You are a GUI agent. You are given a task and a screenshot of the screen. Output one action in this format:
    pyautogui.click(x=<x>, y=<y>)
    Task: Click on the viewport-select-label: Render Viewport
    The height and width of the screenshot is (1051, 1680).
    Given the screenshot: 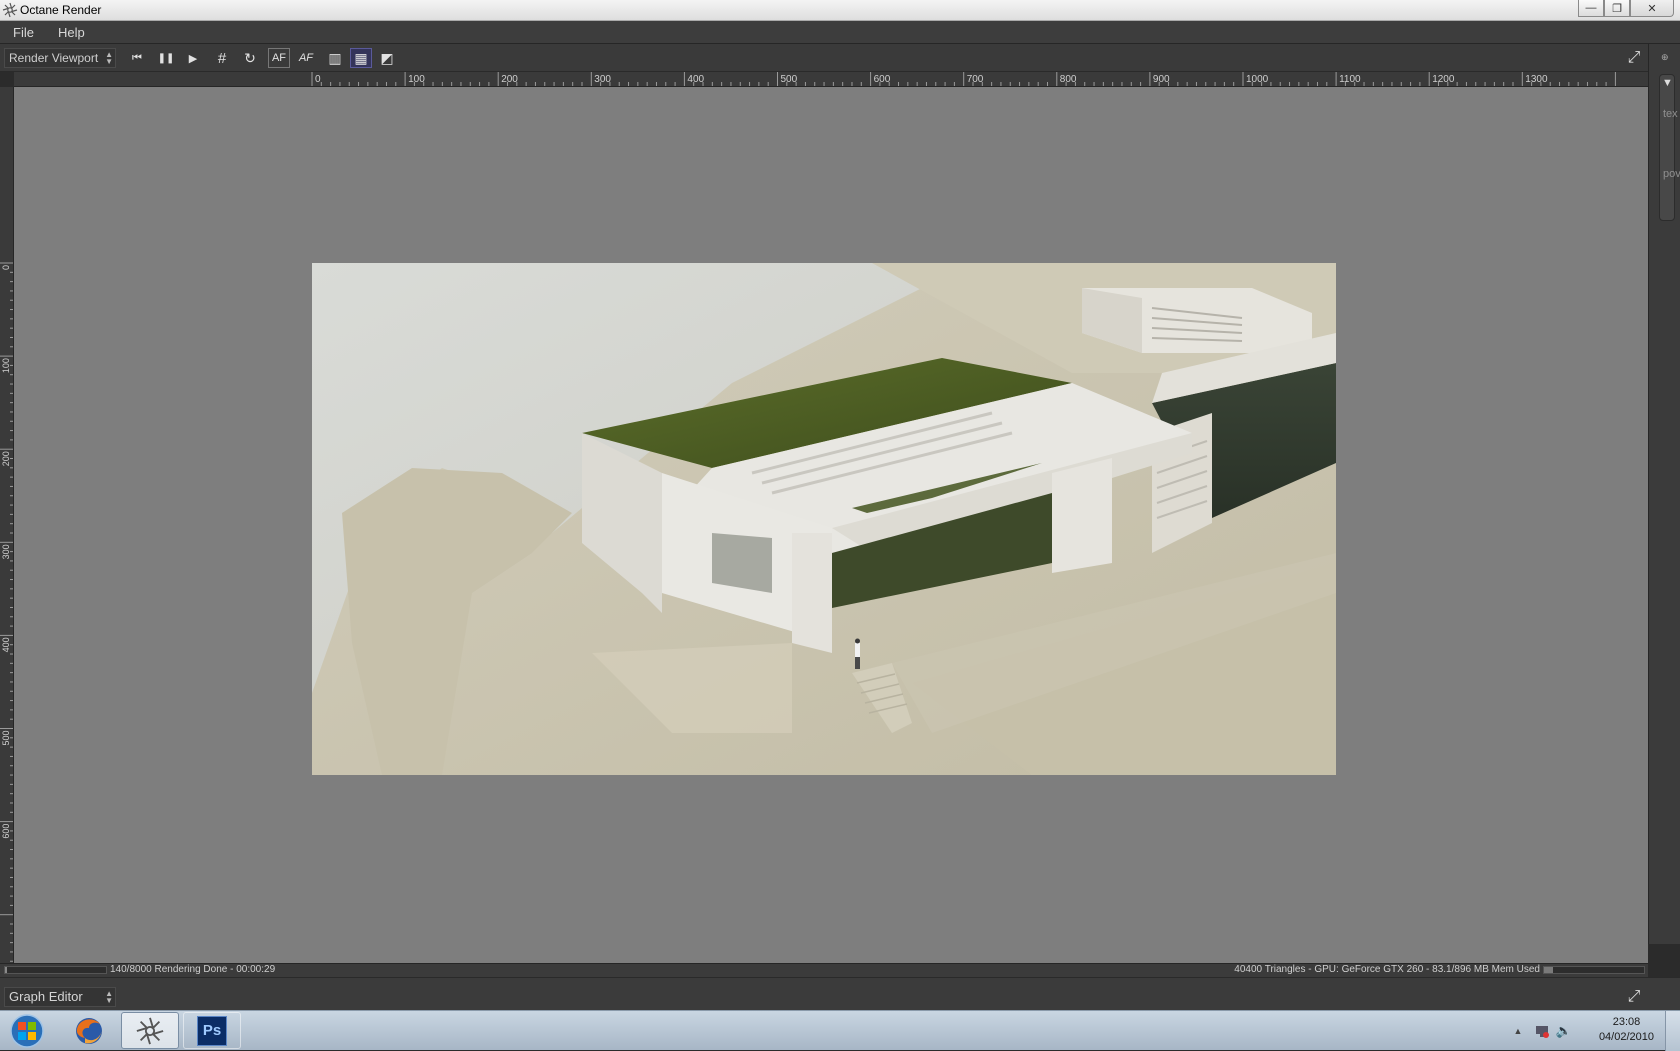 What is the action you would take?
    pyautogui.click(x=54, y=58)
    